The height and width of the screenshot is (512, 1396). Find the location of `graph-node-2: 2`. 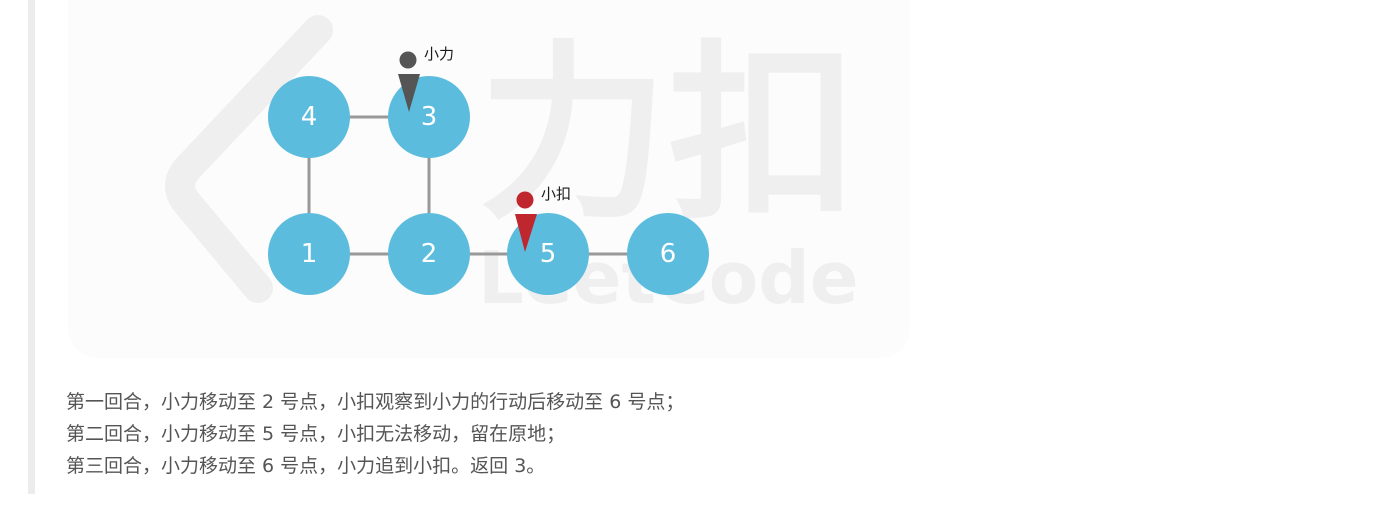

graph-node-2: 2 is located at coordinates (429, 254).